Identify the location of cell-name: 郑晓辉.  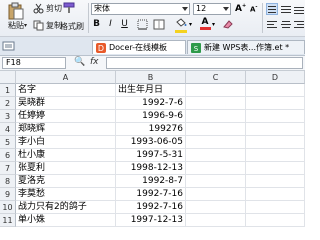
(66, 129).